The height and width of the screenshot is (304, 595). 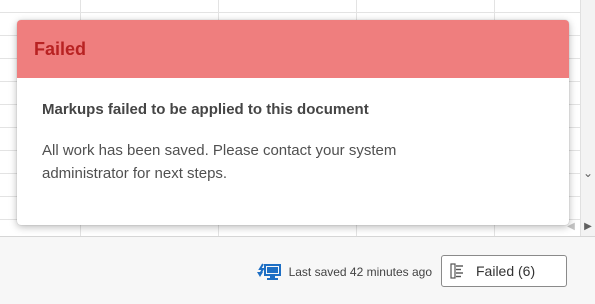 I want to click on failed-button-label: Failed (6), so click(x=506, y=271).